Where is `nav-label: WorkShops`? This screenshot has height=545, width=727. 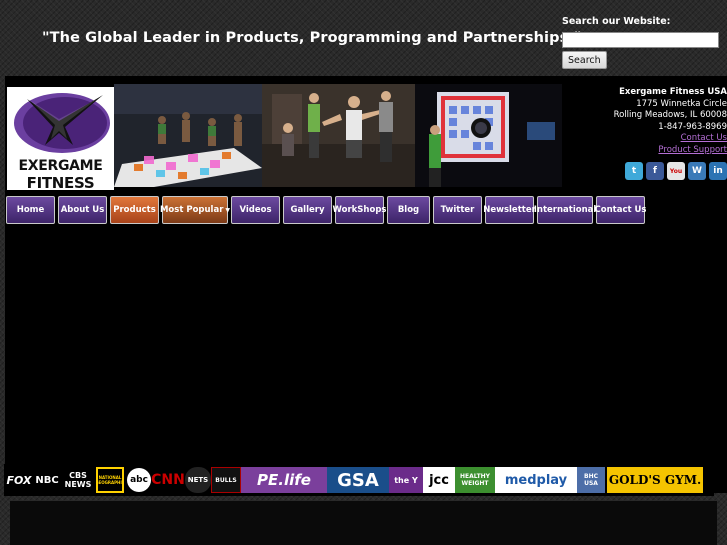
nav-label: WorkShops is located at coordinates (359, 210).